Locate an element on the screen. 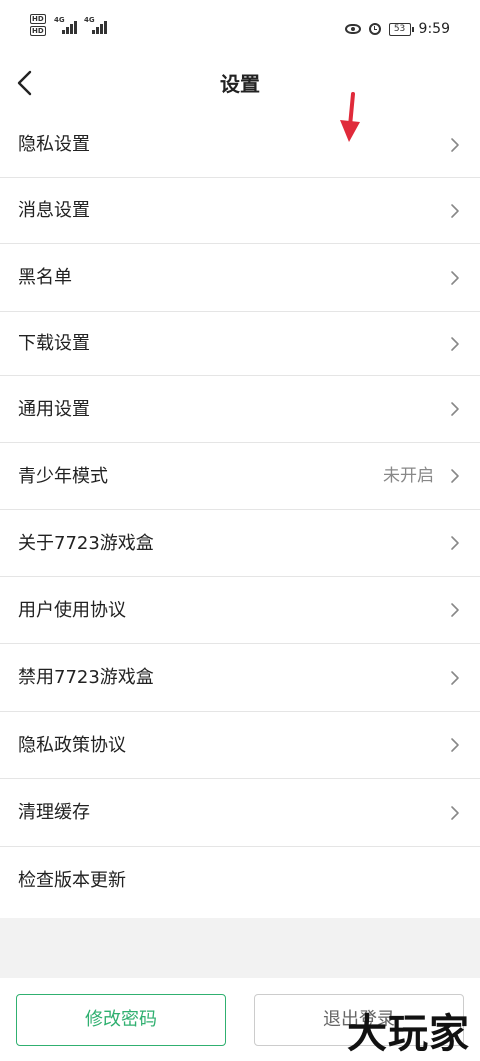 The width and height of the screenshot is (480, 1061). settings-item-check-update: 检查版本更新 is located at coordinates (240, 881).